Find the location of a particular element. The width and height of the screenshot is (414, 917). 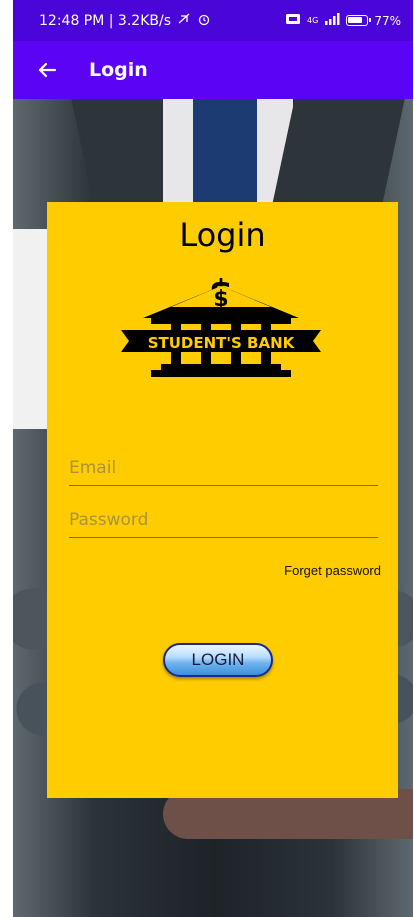

login-button: LOGIN is located at coordinates (218, 660).